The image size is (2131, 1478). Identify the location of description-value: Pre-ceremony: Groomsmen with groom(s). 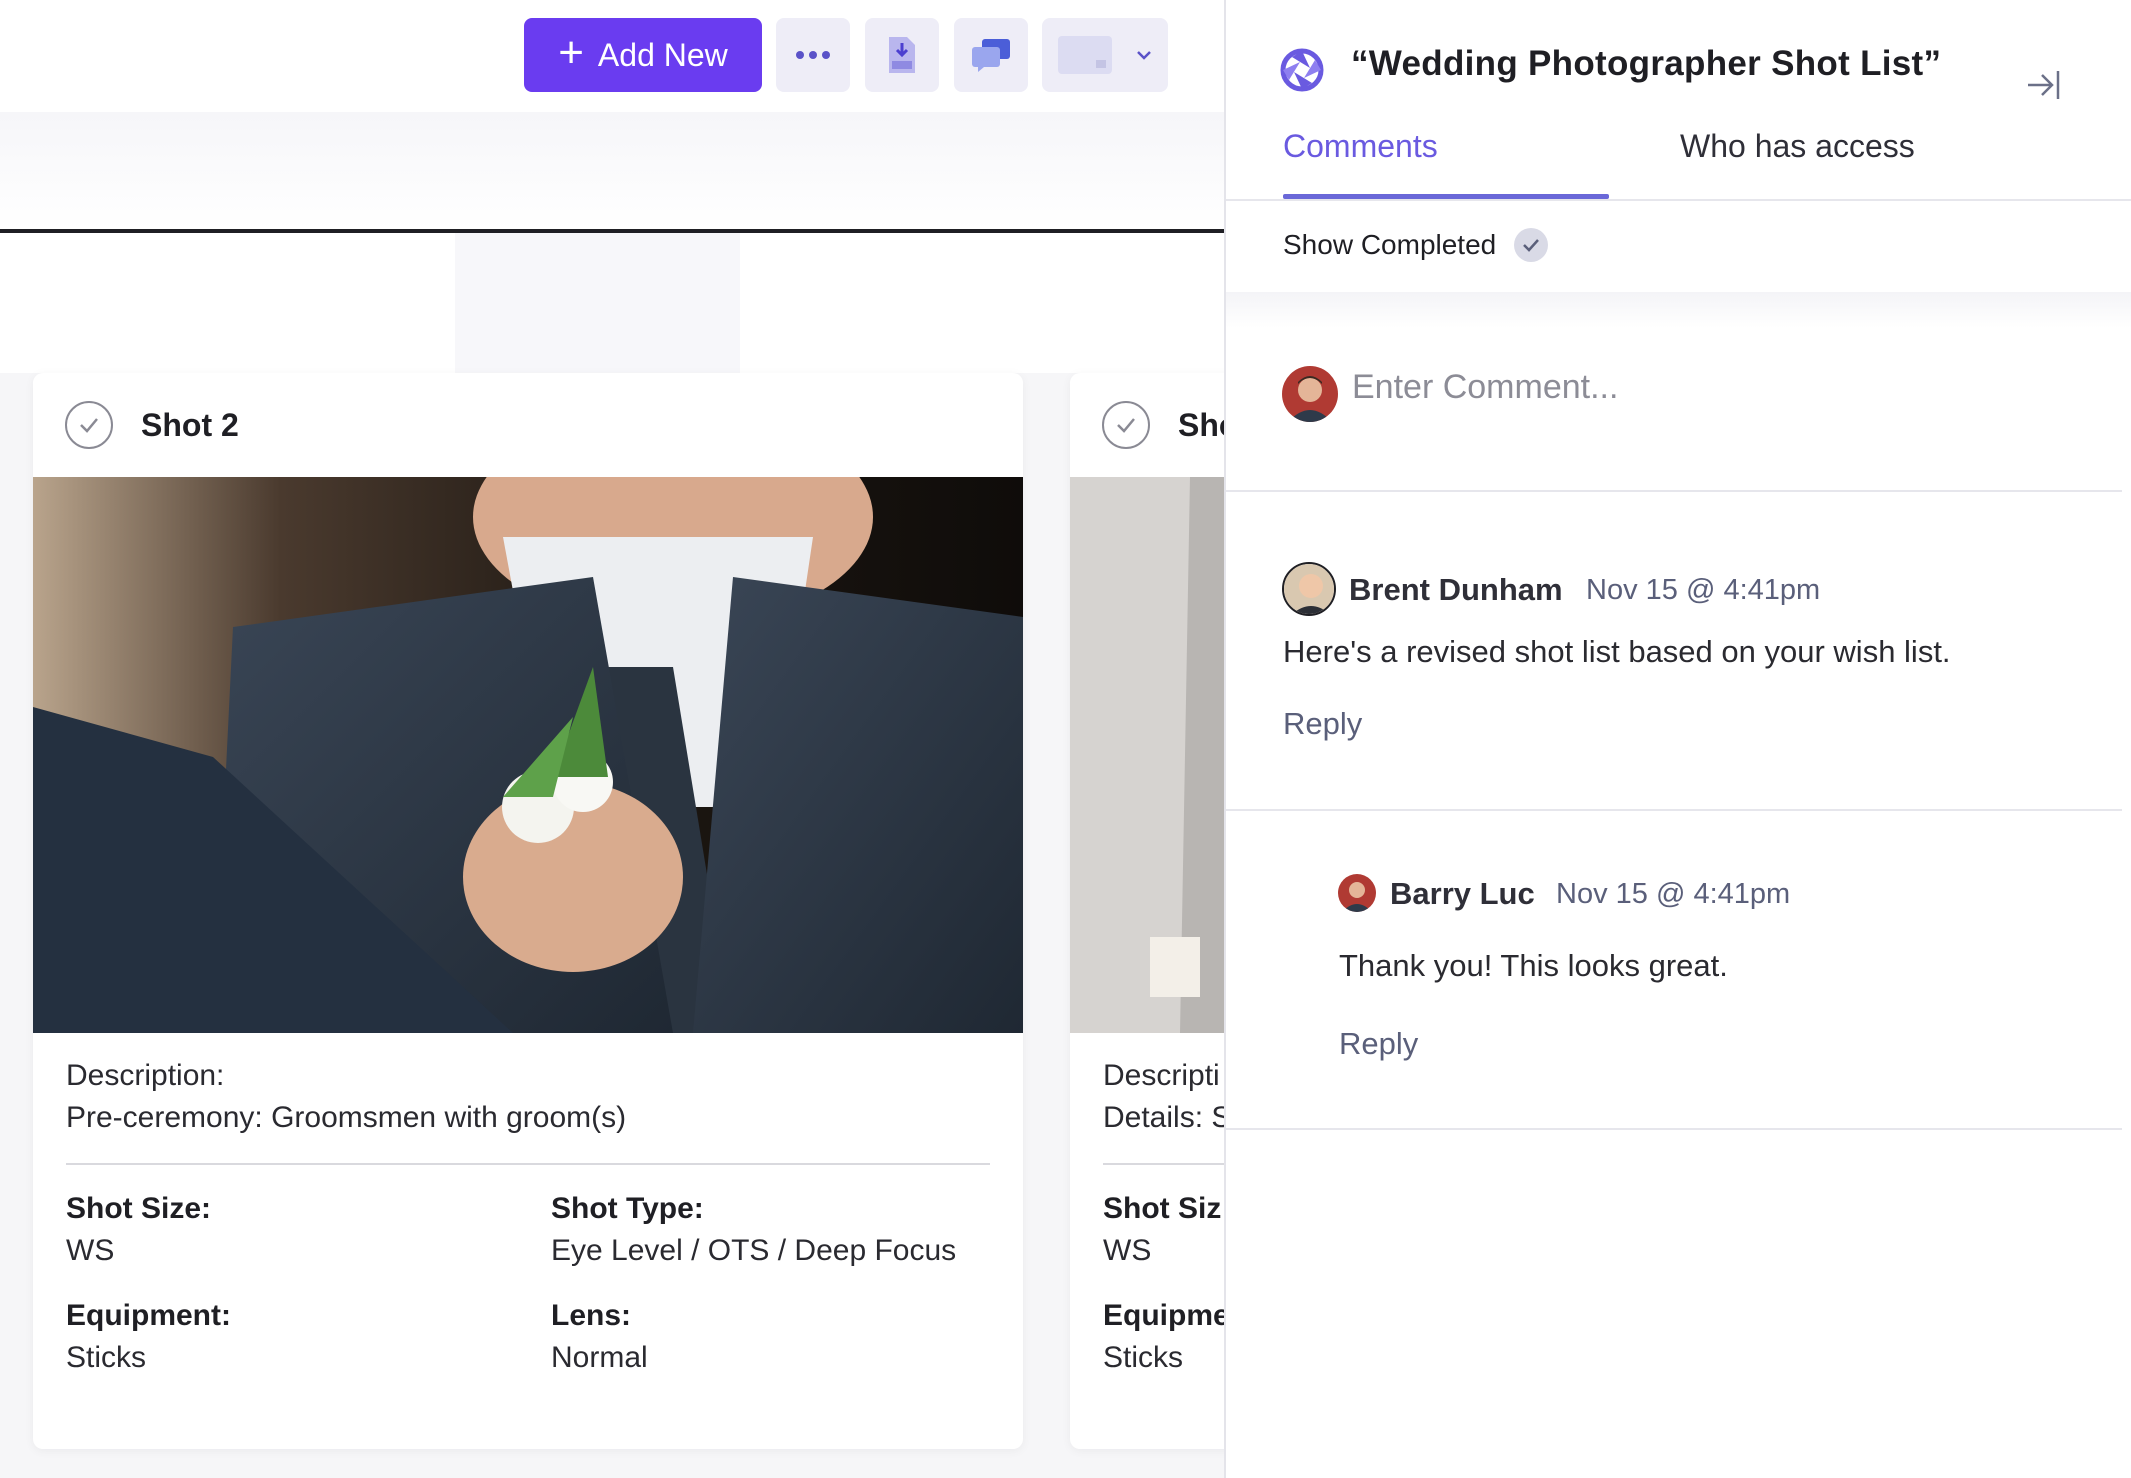
(346, 1117).